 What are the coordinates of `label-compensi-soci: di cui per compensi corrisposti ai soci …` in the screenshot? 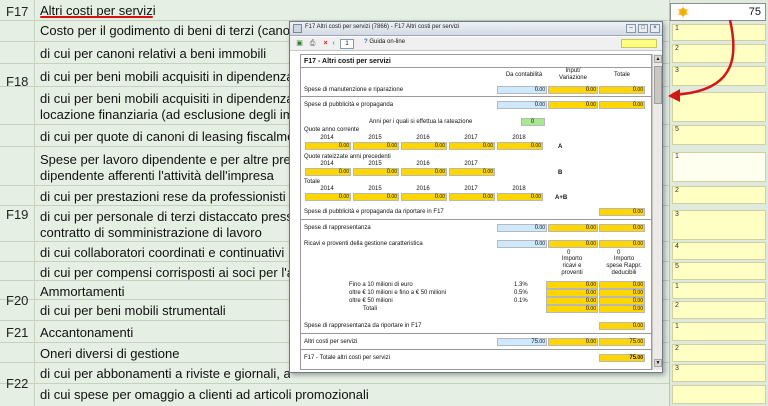 It's located at (165, 272).